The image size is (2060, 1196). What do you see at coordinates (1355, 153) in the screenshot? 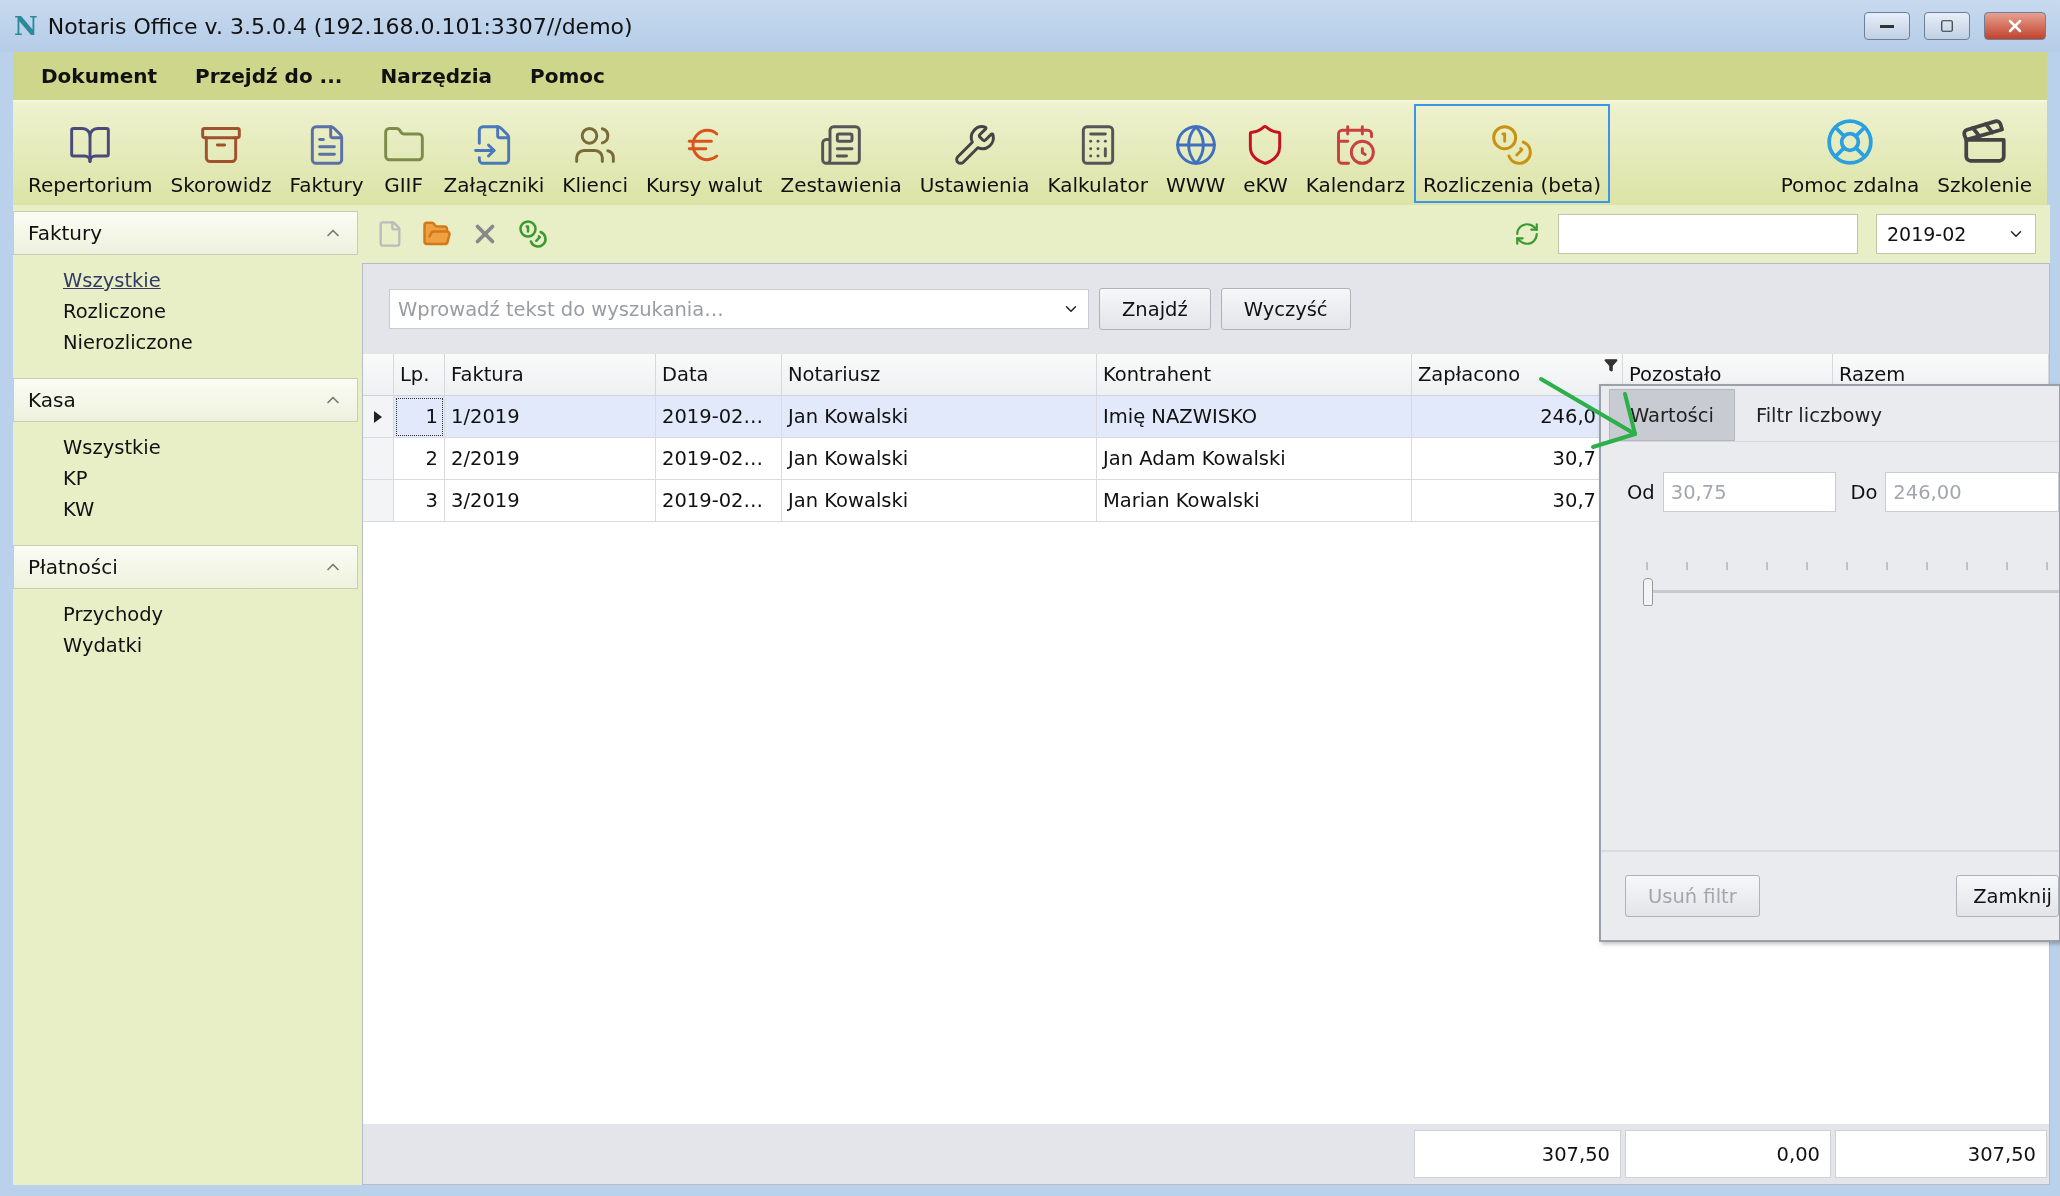
I see `toolbar-button: Kalendarz` at bounding box center [1355, 153].